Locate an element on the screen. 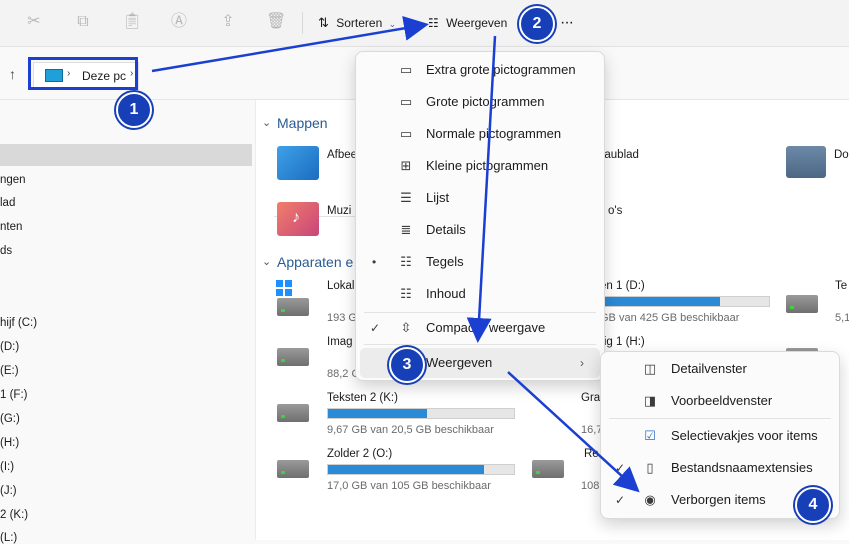 The image size is (849, 544). step-badge-2: 2 is located at coordinates (537, 24).